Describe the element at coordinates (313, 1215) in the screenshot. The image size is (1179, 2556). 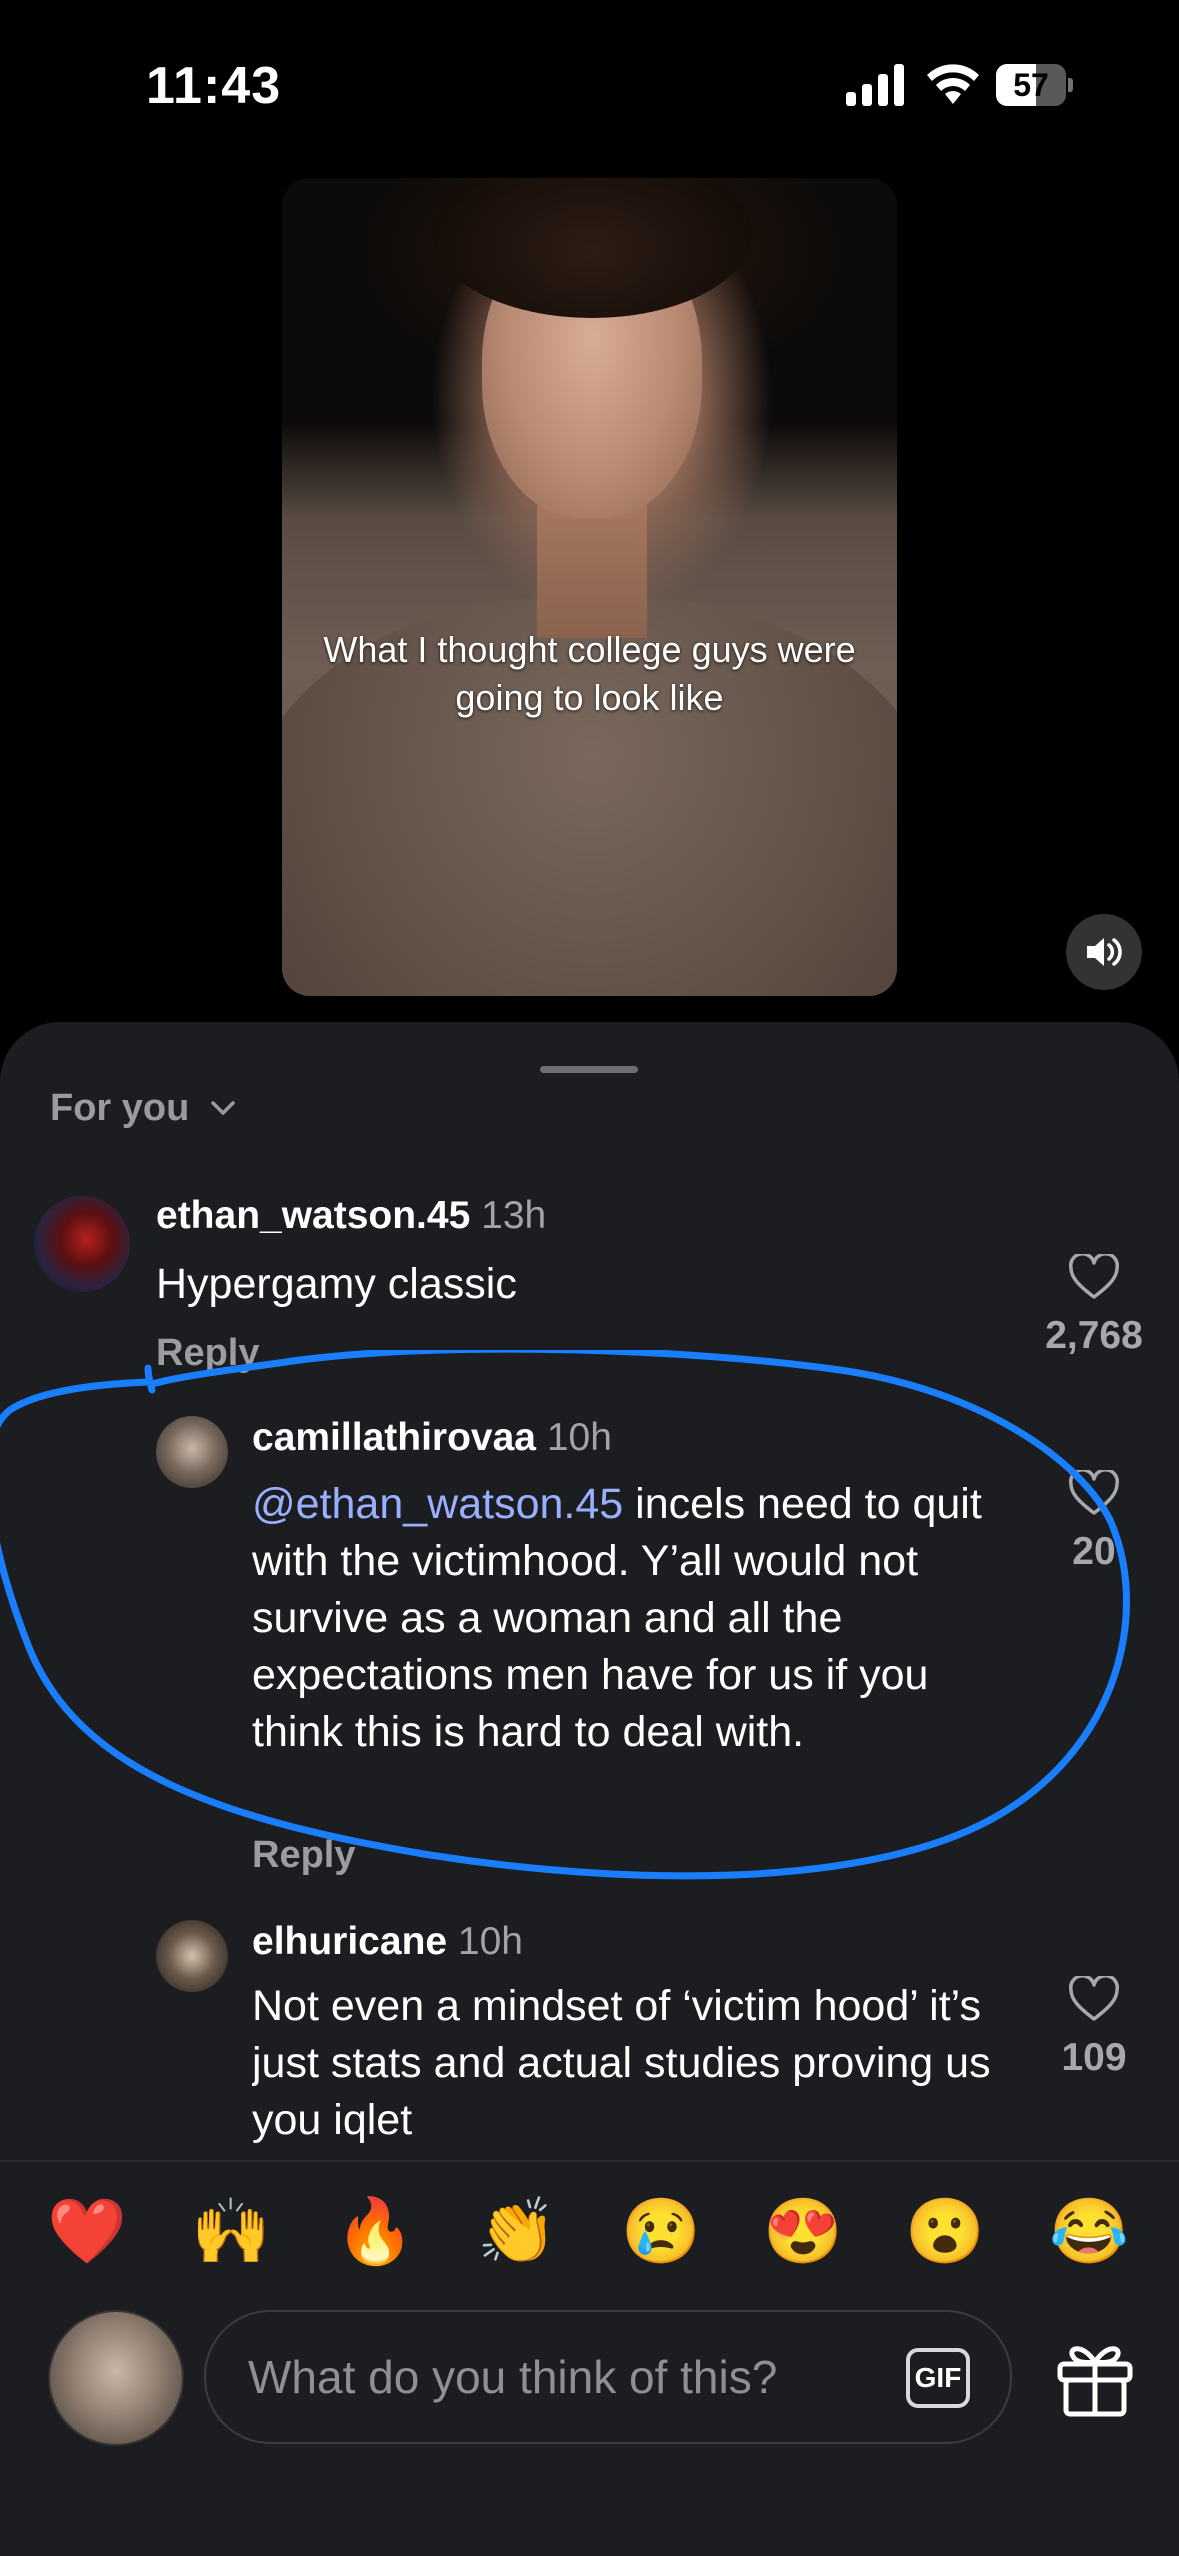
I see `comment-username: ethan_watson.45` at that location.